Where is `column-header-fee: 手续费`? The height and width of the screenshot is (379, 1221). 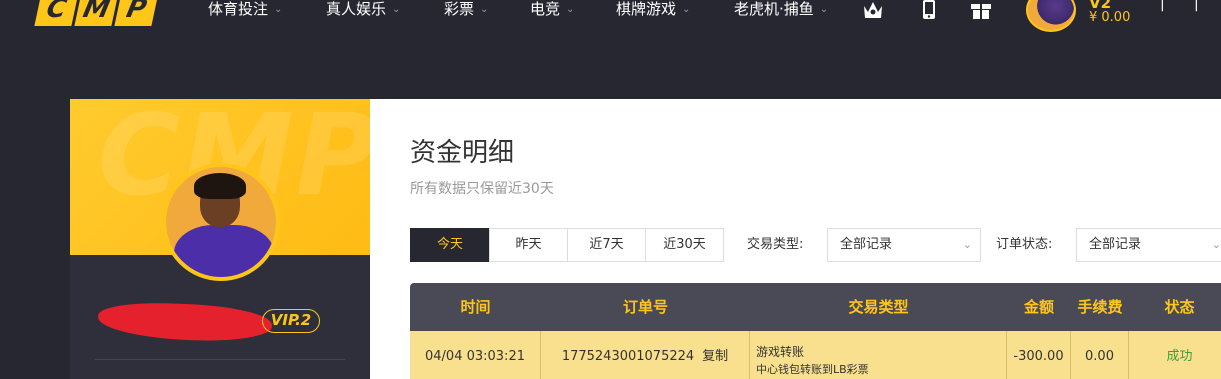
column-header-fee: 手续费 is located at coordinates (1100, 307).